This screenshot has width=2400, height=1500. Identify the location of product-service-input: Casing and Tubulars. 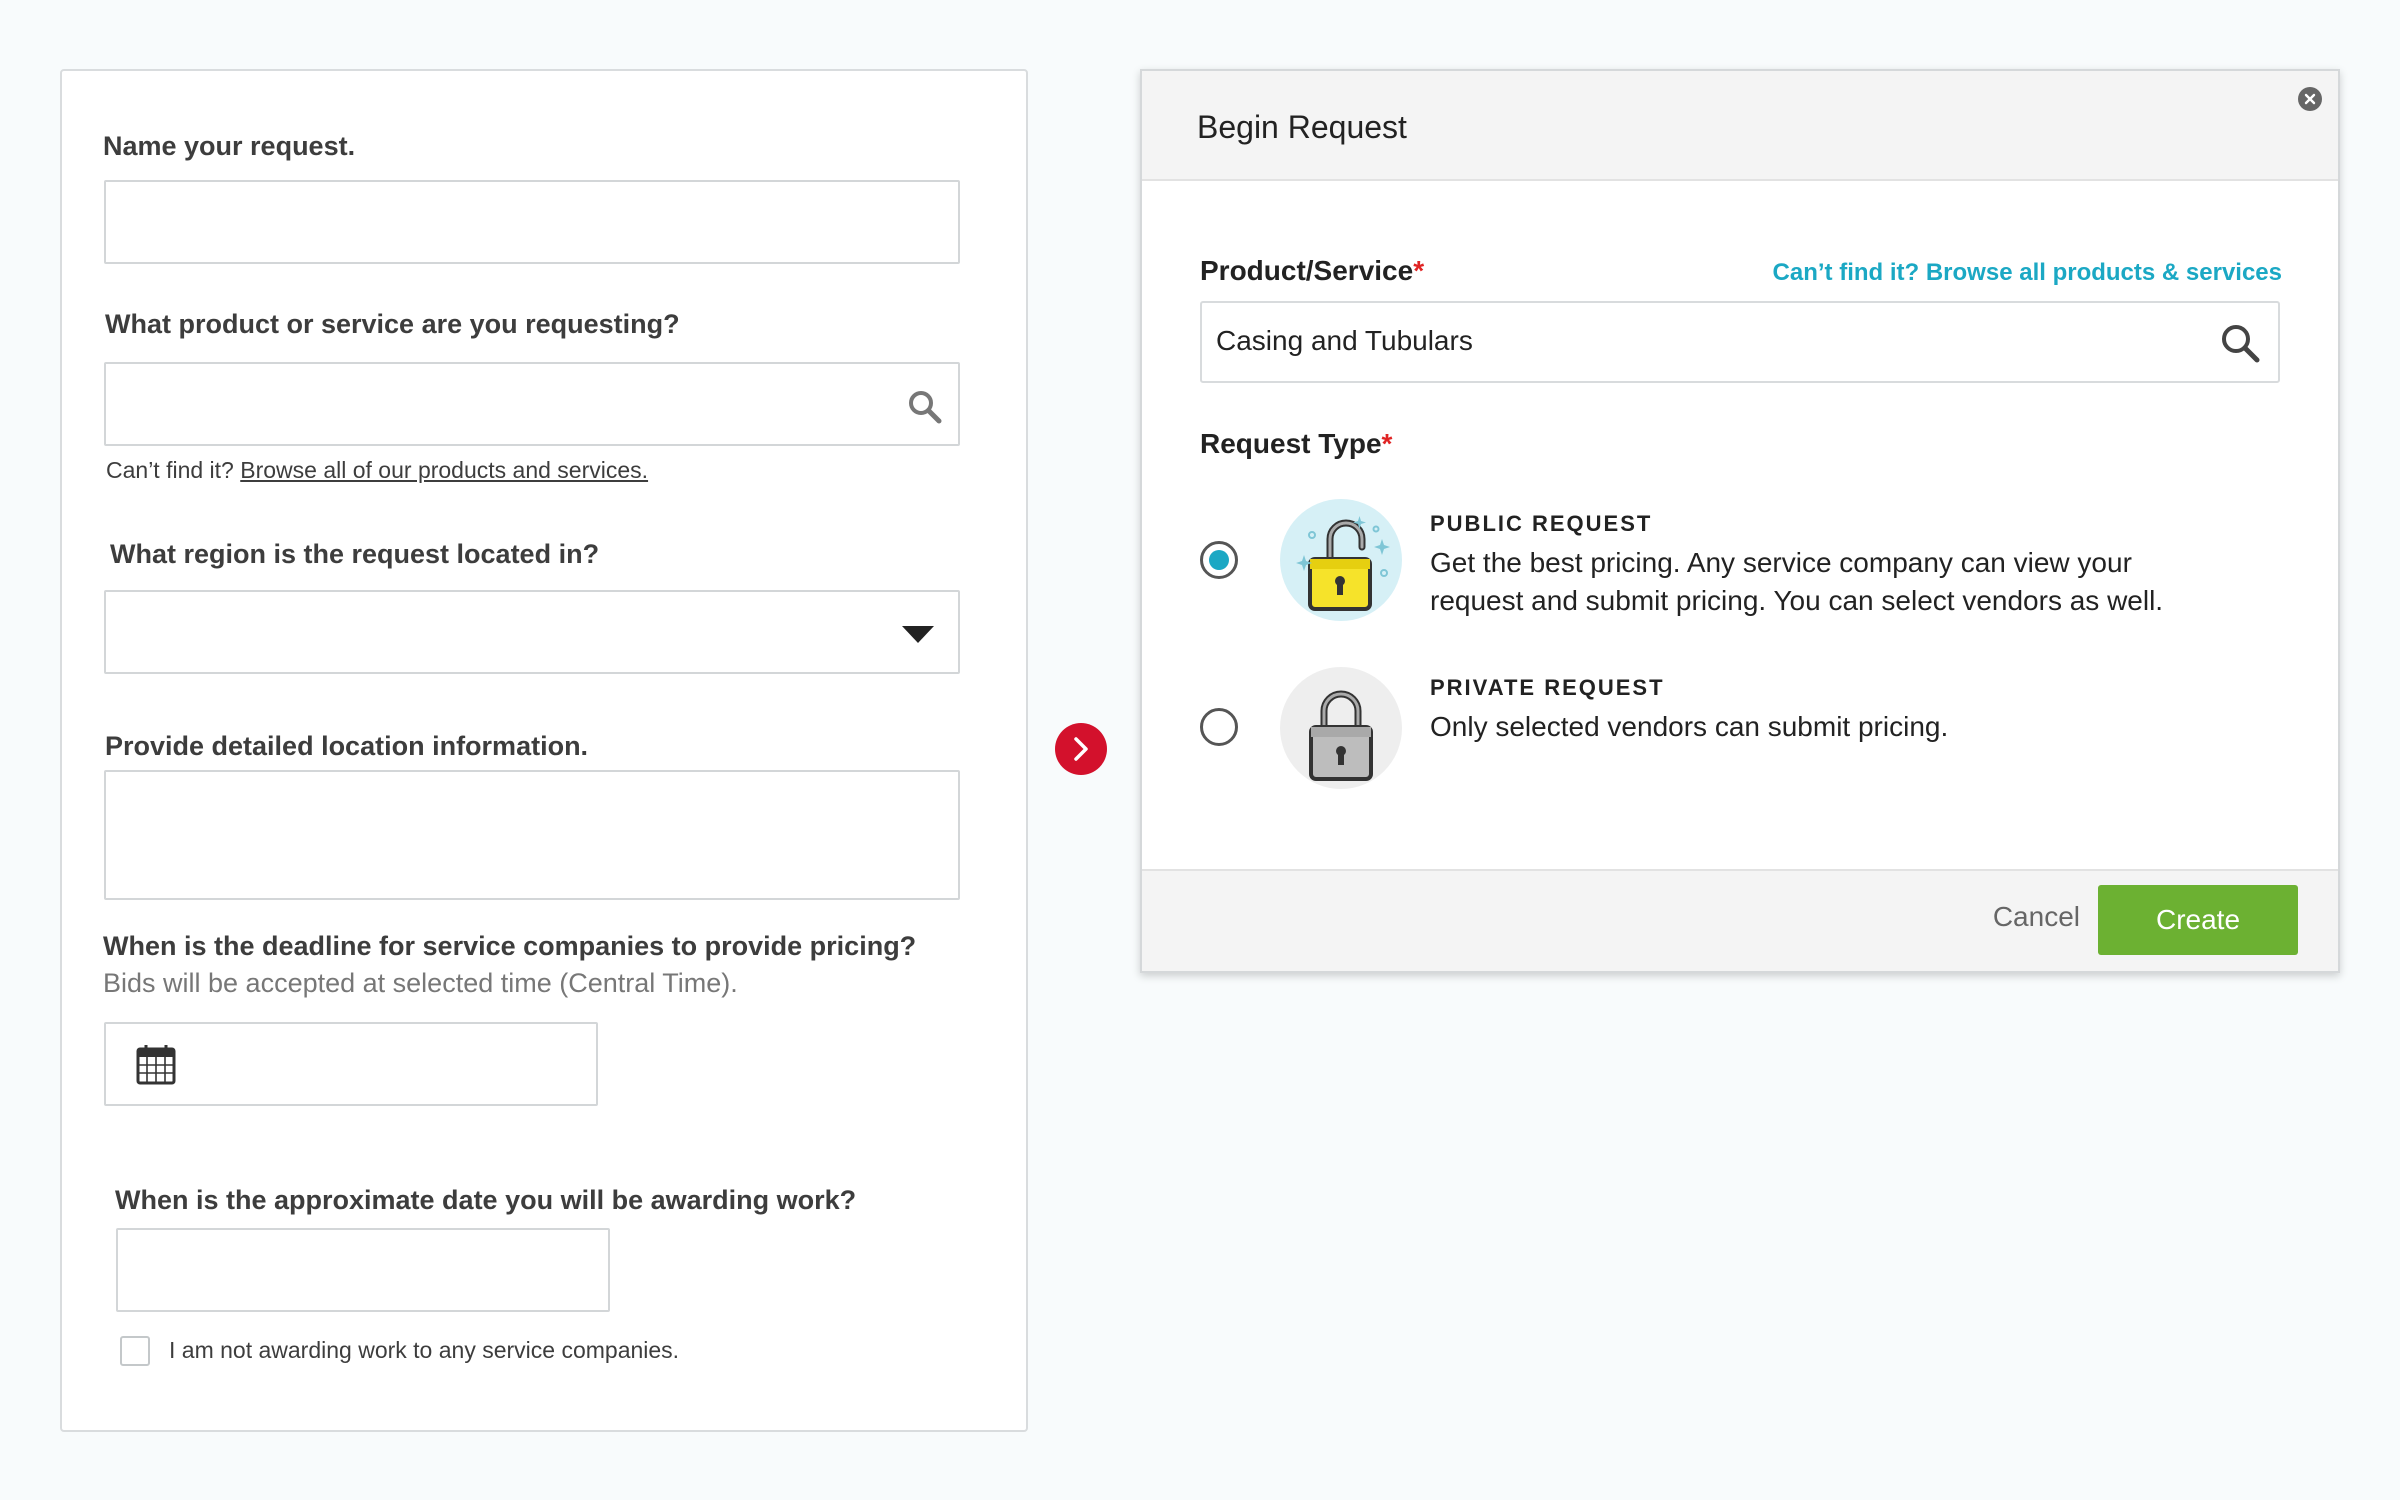
(1740, 342).